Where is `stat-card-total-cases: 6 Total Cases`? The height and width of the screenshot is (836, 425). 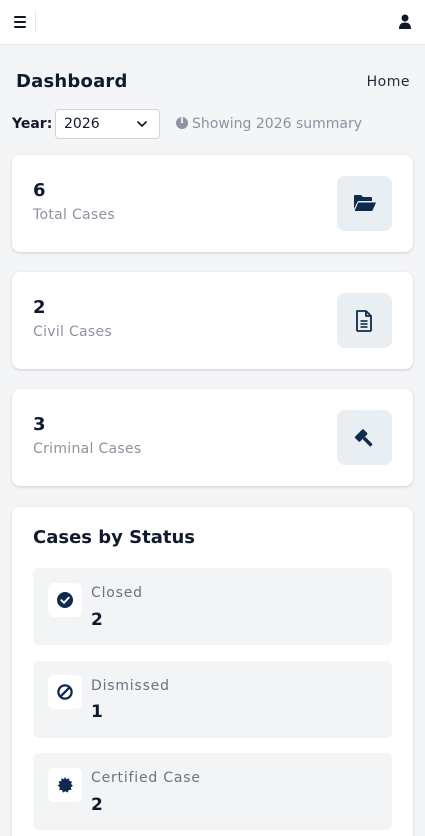
stat-card-total-cases: 6 Total Cases is located at coordinates (212, 203).